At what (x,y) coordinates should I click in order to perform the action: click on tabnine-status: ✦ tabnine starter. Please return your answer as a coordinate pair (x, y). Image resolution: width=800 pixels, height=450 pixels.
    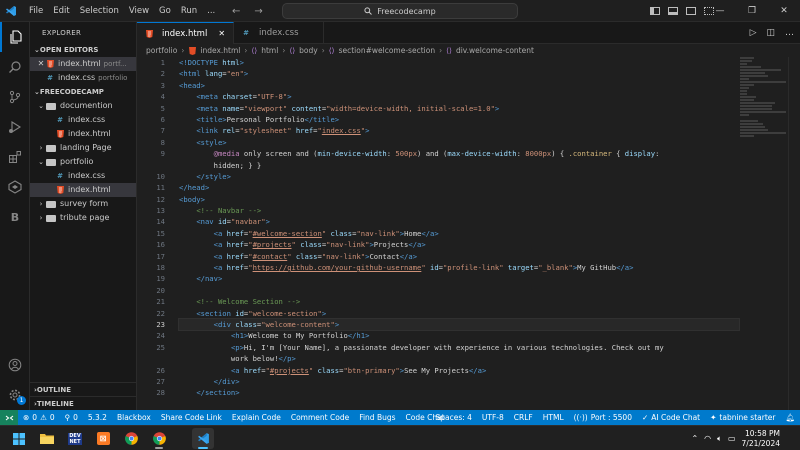
    Looking at the image, I should click on (742, 417).